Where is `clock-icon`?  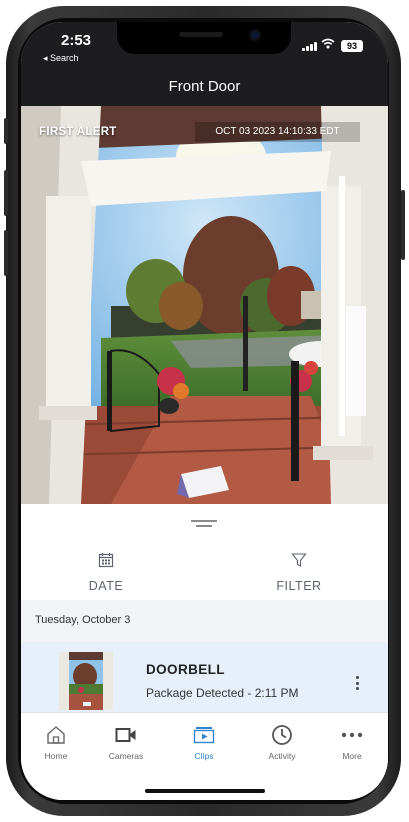
clock-icon is located at coordinates (282, 735).